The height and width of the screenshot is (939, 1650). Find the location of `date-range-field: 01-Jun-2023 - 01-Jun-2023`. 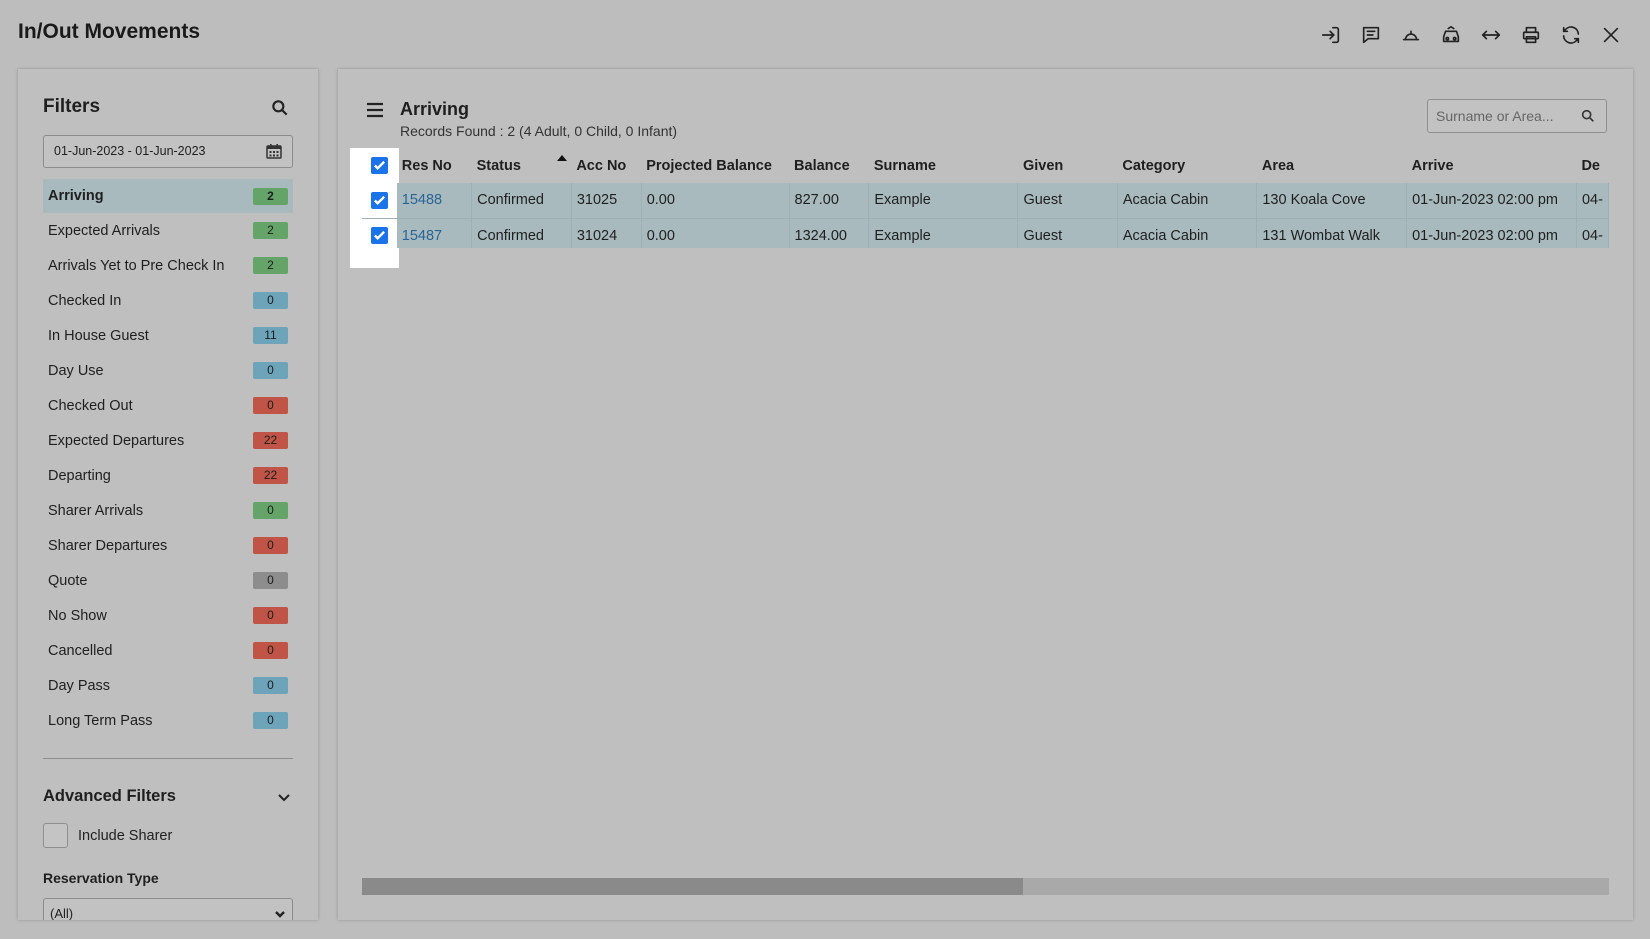

date-range-field: 01-Jun-2023 - 01-Jun-2023 is located at coordinates (168, 151).